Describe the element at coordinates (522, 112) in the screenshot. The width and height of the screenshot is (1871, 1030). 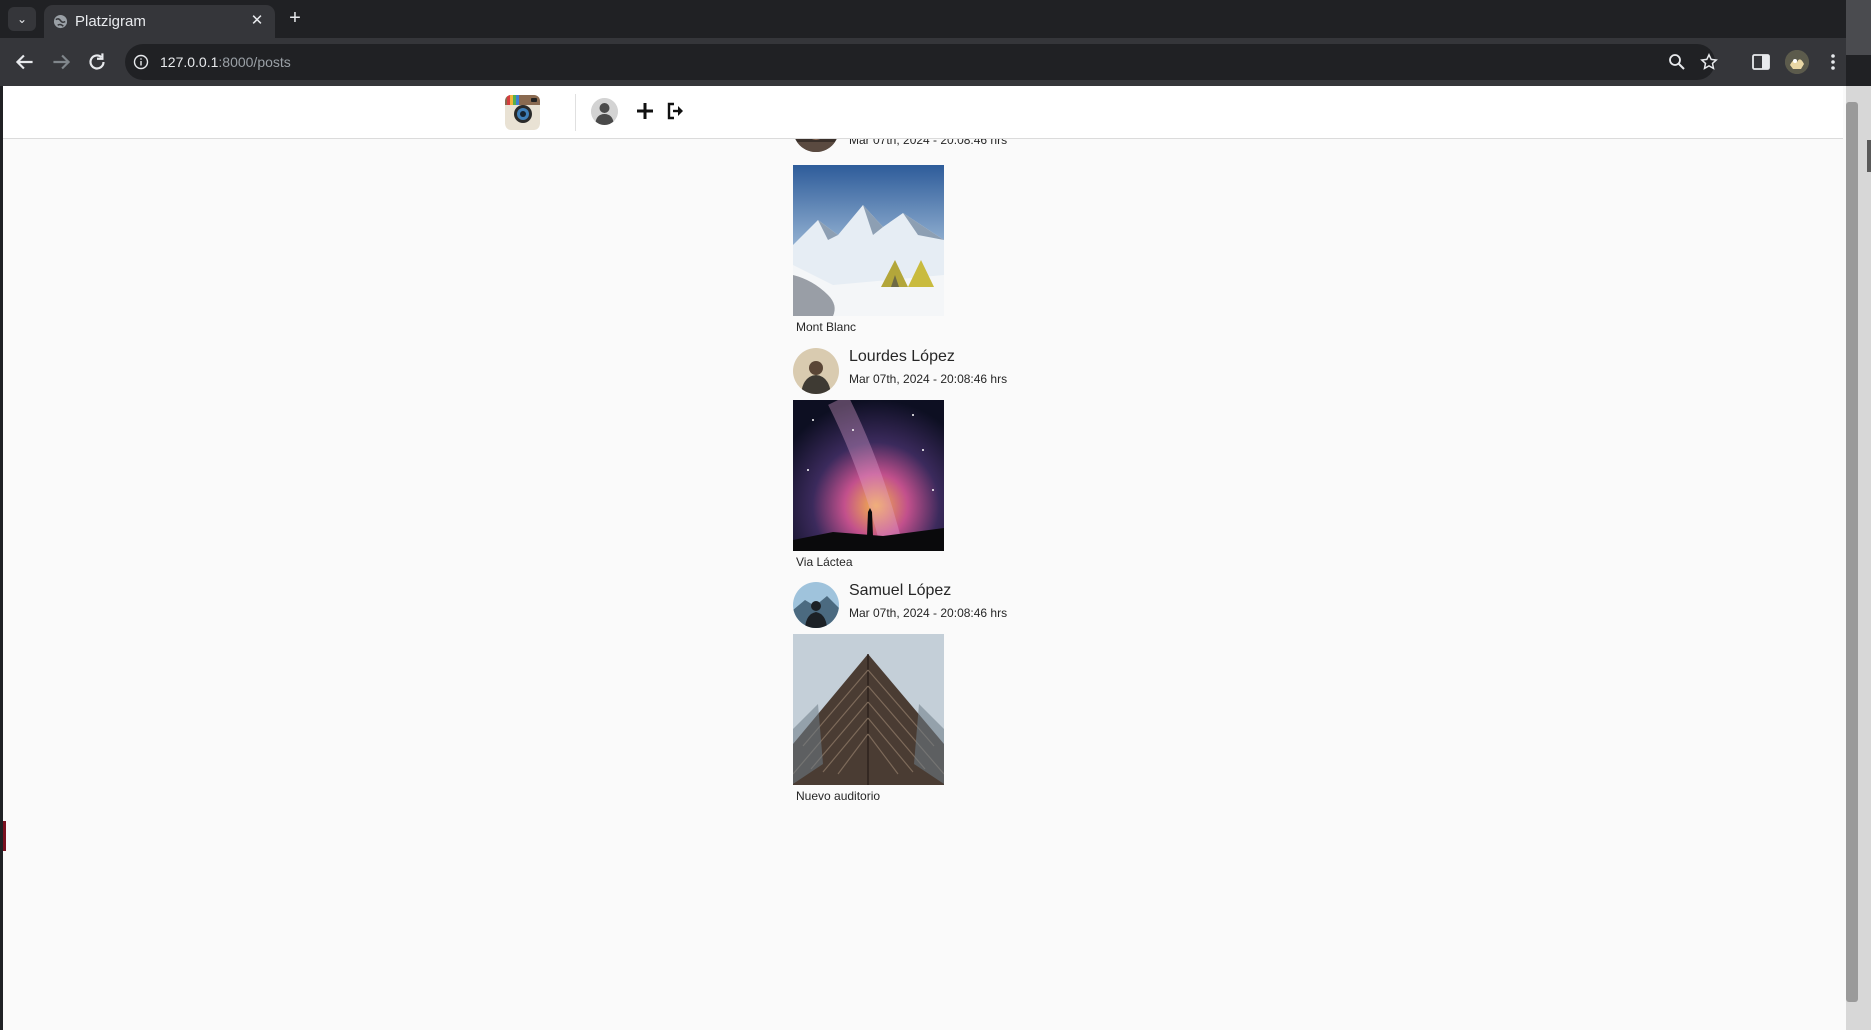
I see `instagram-camera-logo-icon` at that location.